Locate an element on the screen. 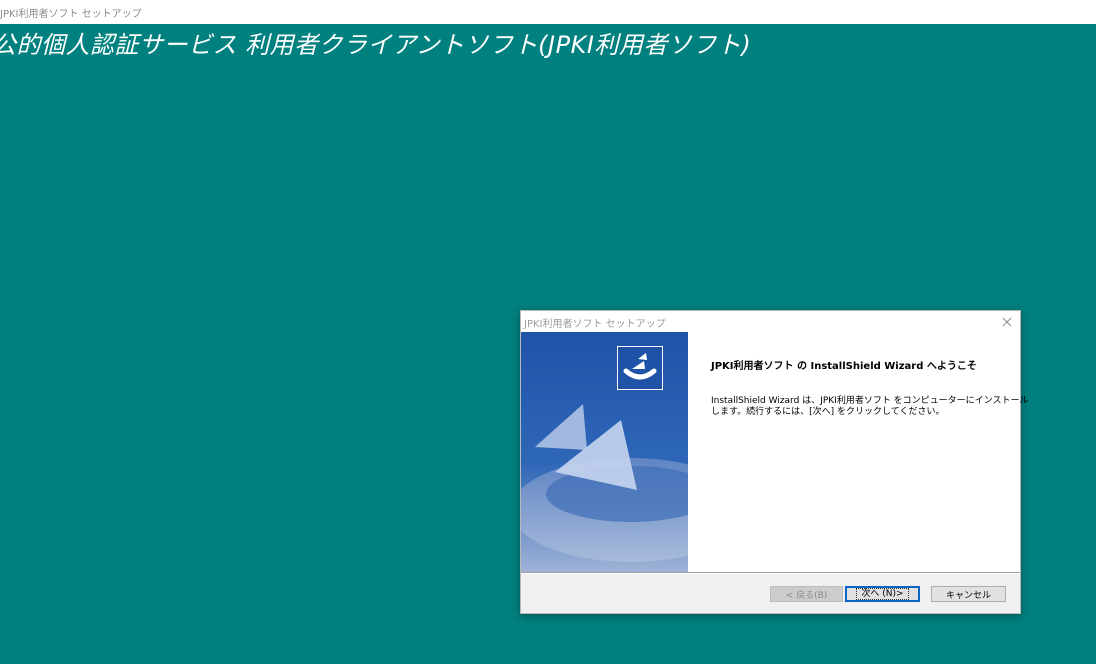  cancel-button-label: キャンセル is located at coordinates (968, 595).